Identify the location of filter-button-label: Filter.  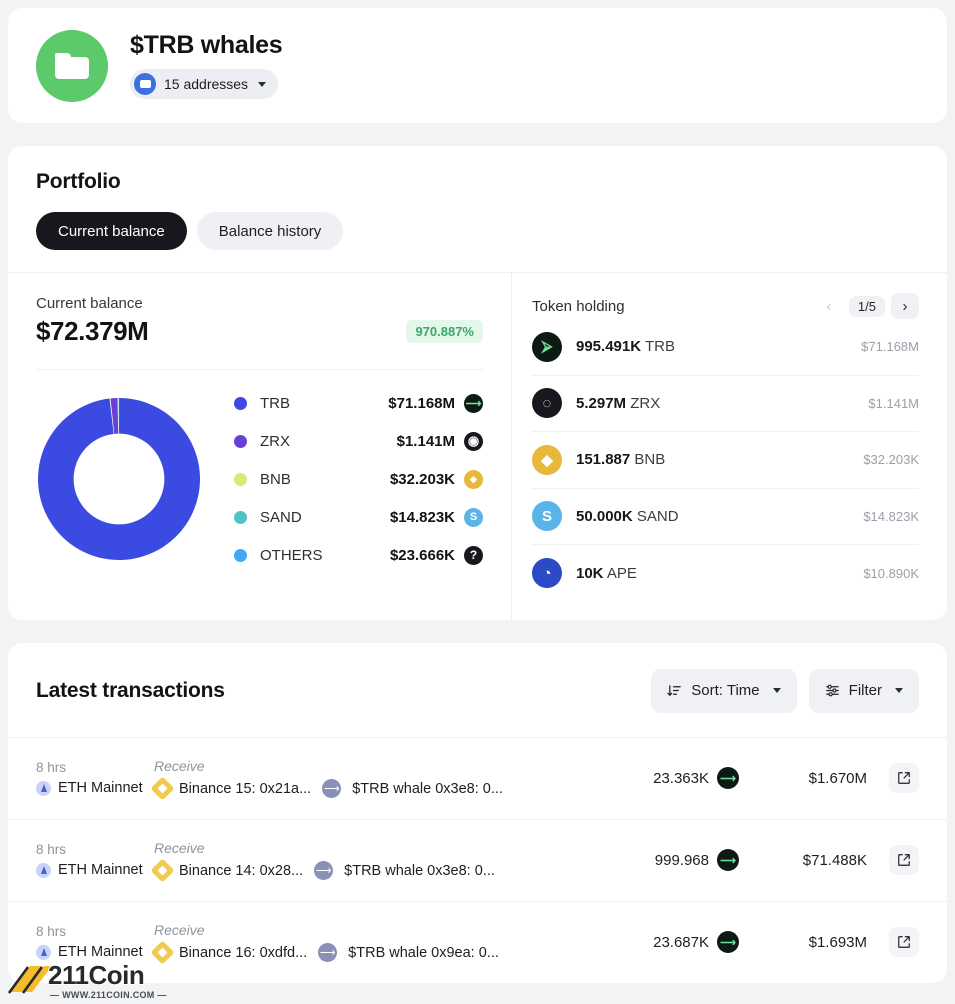
(865, 690).